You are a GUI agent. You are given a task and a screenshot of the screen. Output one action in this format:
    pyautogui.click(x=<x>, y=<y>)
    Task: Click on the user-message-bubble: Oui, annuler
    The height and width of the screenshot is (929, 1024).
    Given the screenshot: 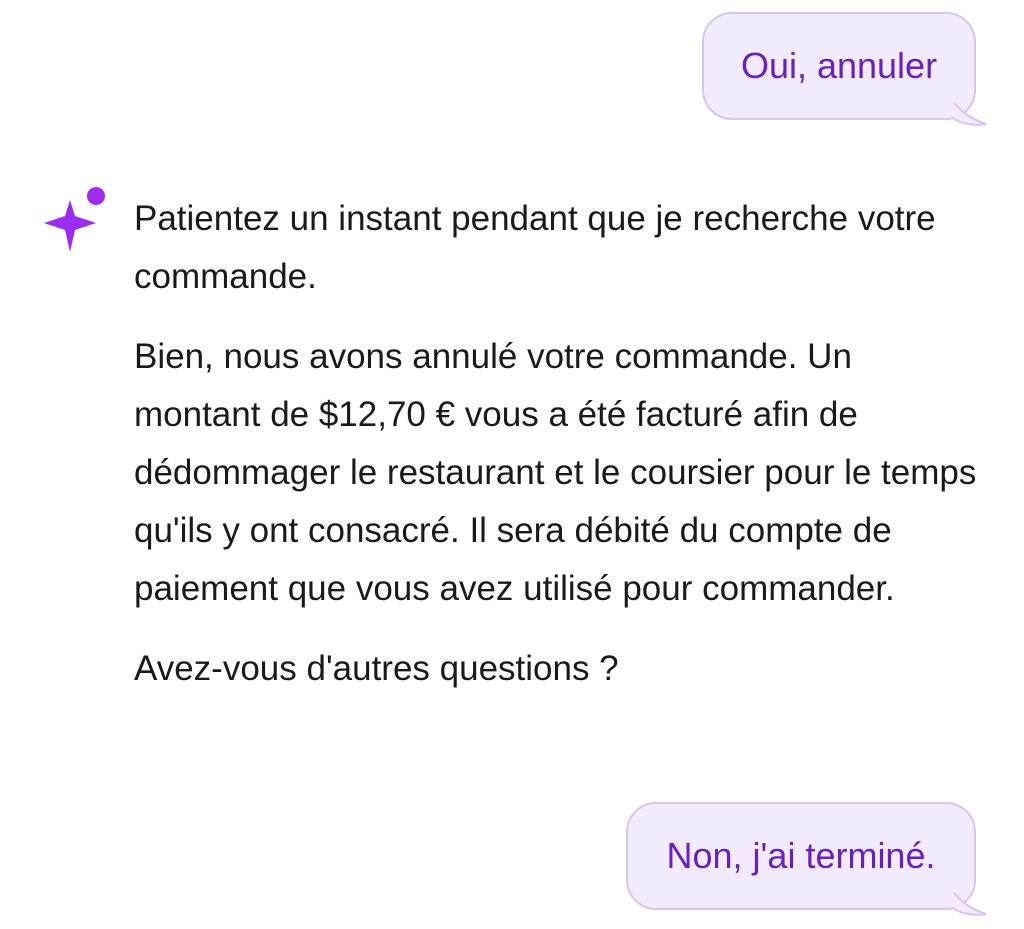 What is the action you would take?
    pyautogui.click(x=845, y=69)
    